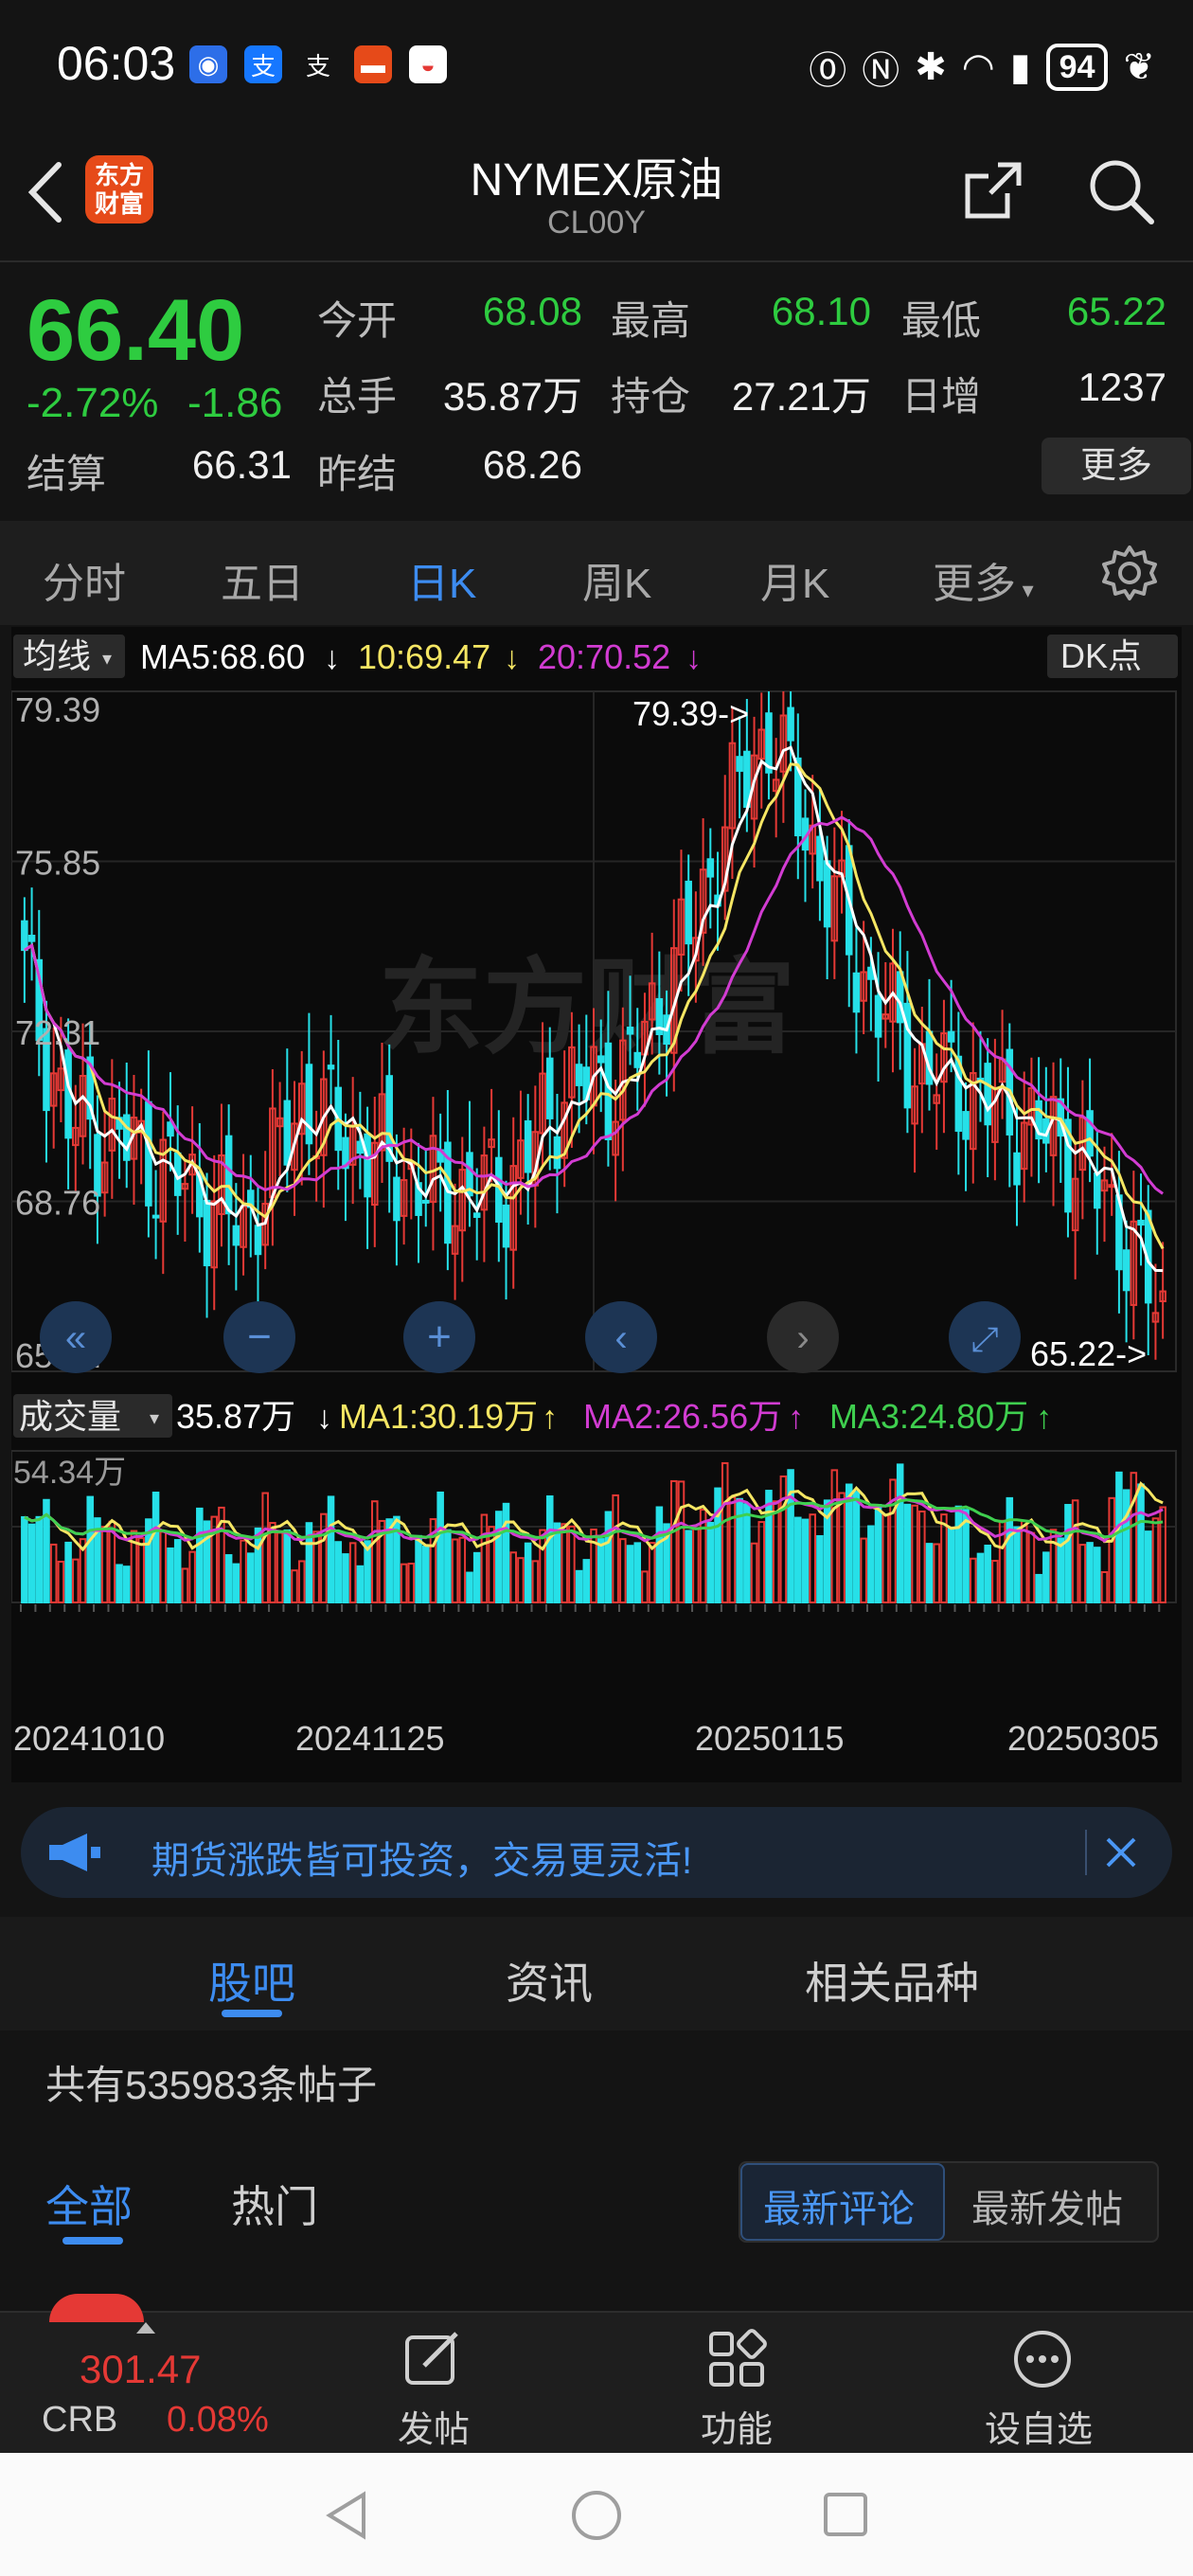 The image size is (1193, 2576). I want to click on tab-five-day: 五日, so click(262, 579).